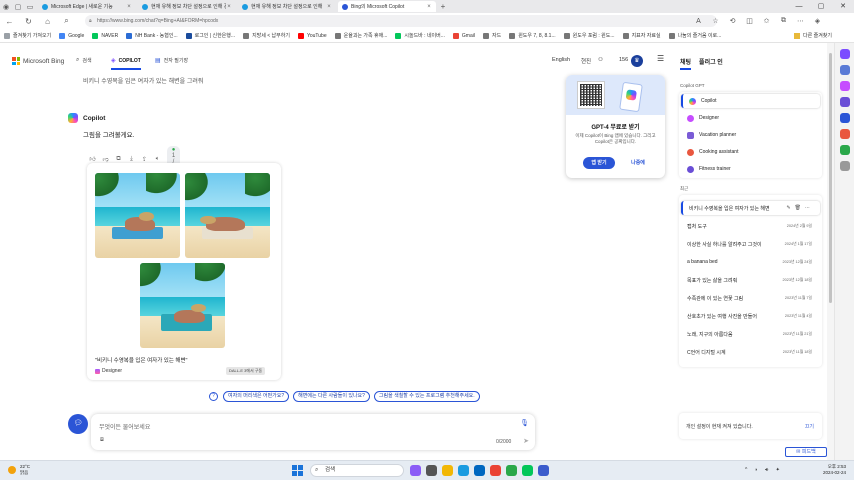 Image resolution: width=854 pixels, height=480 pixels. Describe the element at coordinates (750, 316) in the screenshot. I see `recent-item: 산호초가 있는 여행 사진을 만들어 2023년 11월 4일` at that location.